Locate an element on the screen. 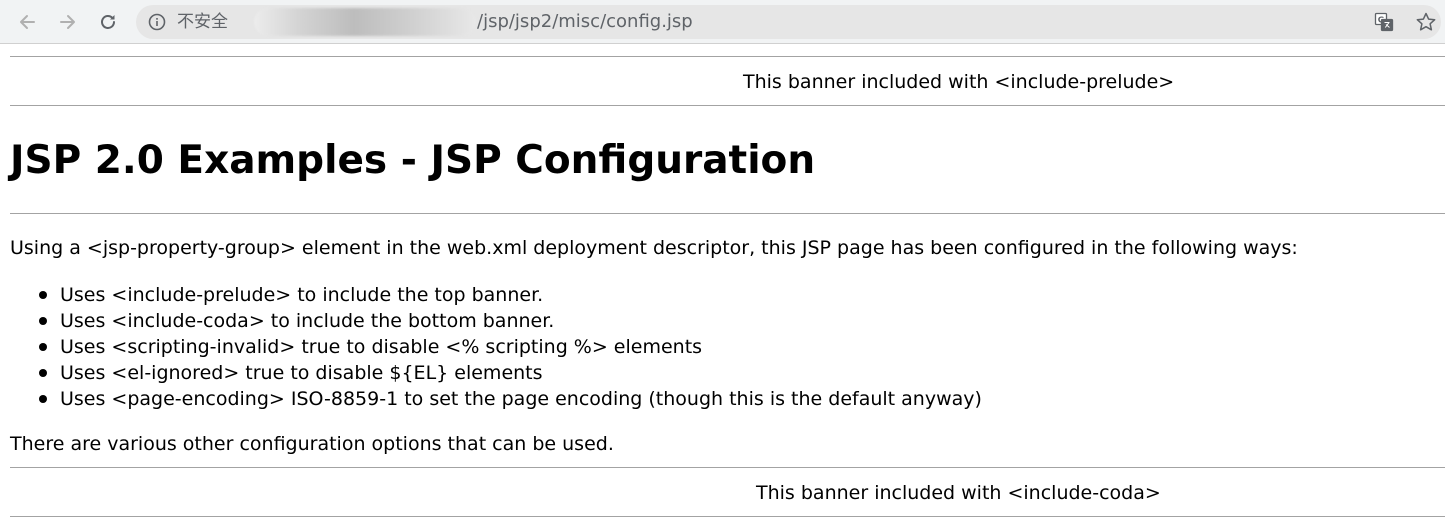 Image resolution: width=1445 pixels, height=518 pixels. redacted-host is located at coordinates (365, 22).